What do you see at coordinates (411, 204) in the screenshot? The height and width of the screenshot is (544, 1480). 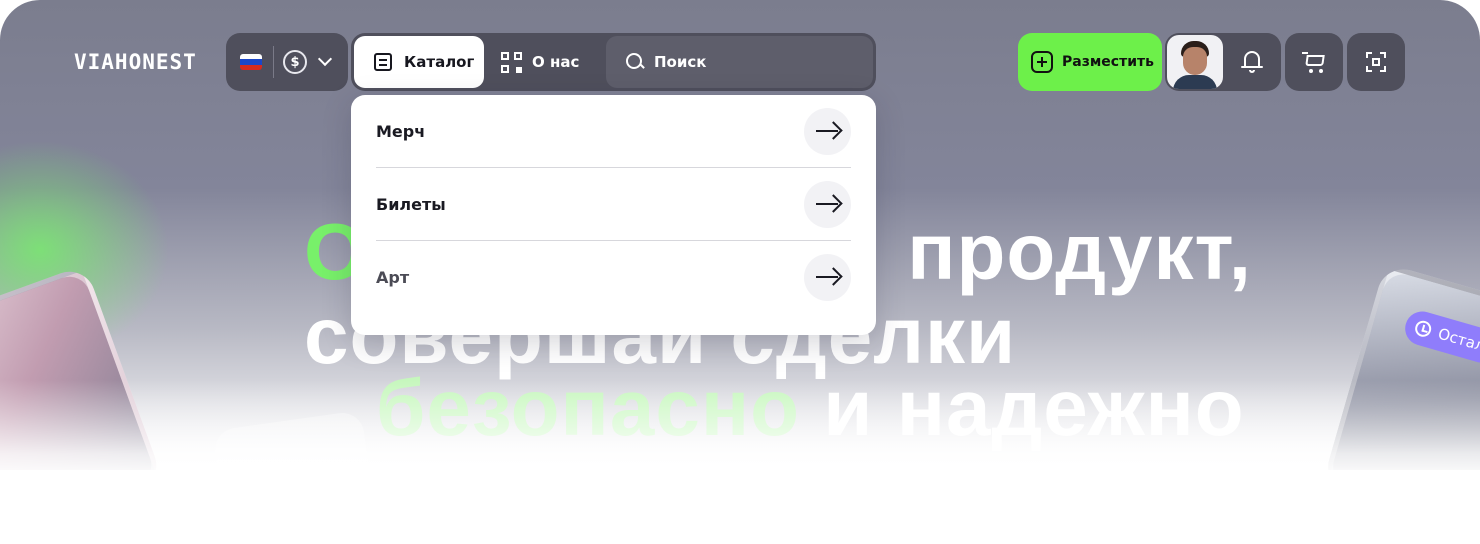 I see `catalog-item-label: Билеты` at bounding box center [411, 204].